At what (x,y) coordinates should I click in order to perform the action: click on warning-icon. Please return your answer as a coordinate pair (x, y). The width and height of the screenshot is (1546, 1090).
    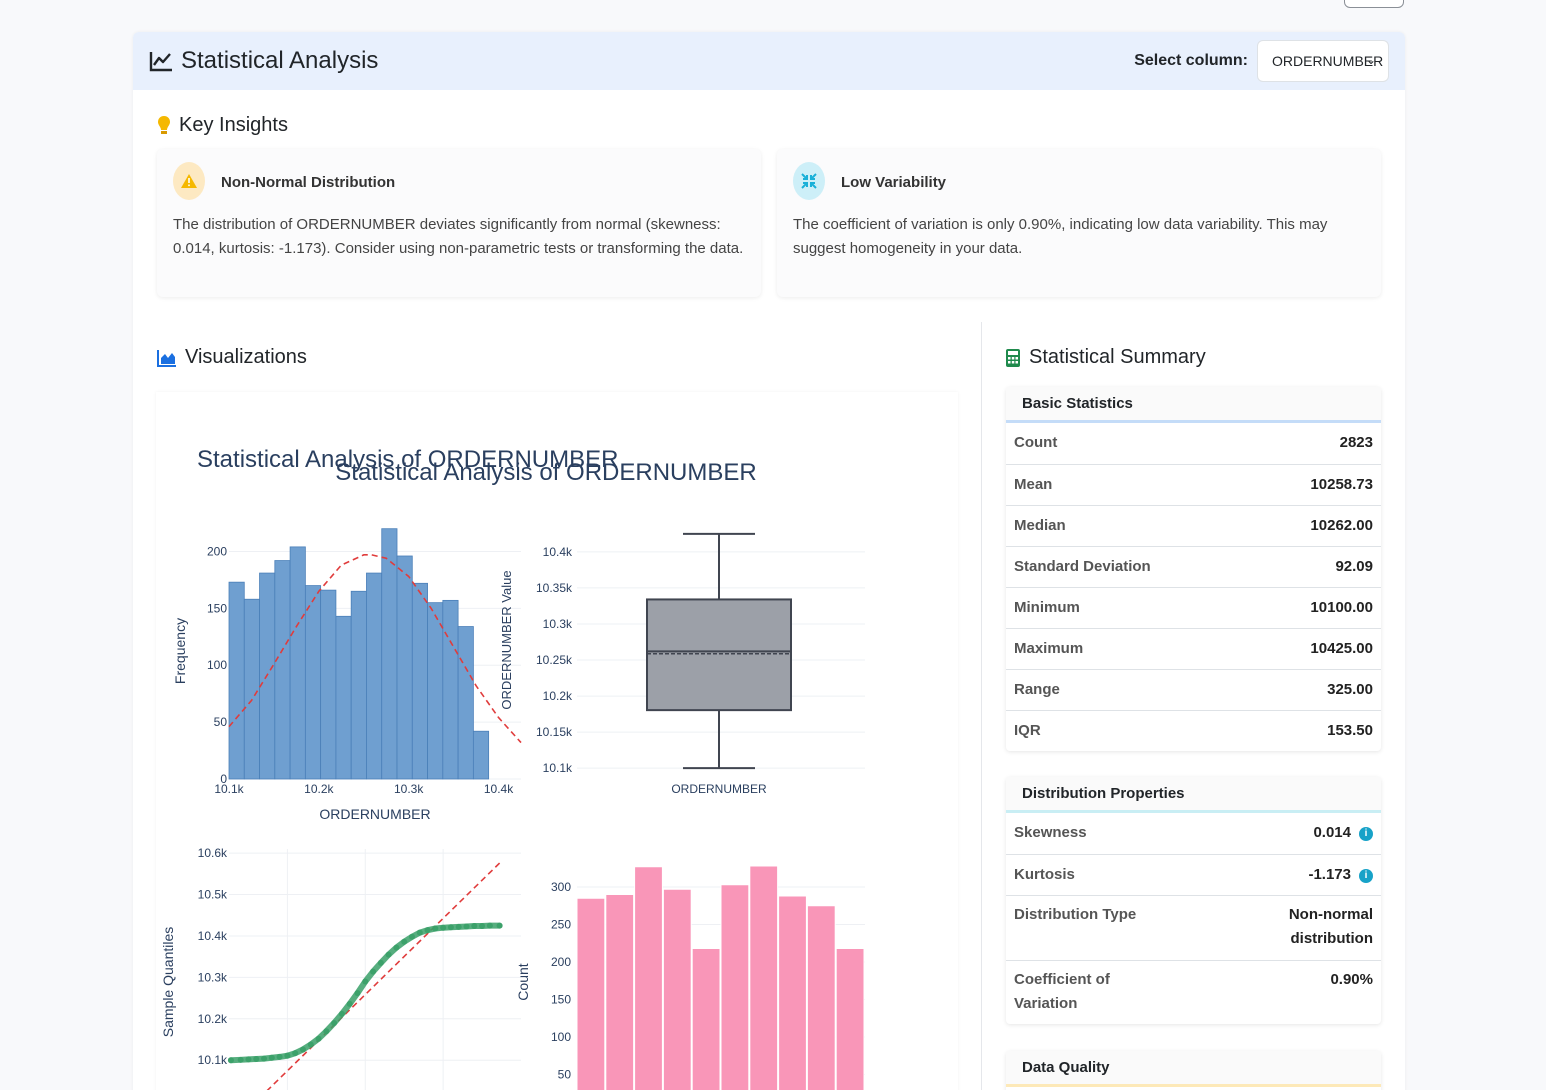
    Looking at the image, I should click on (189, 181).